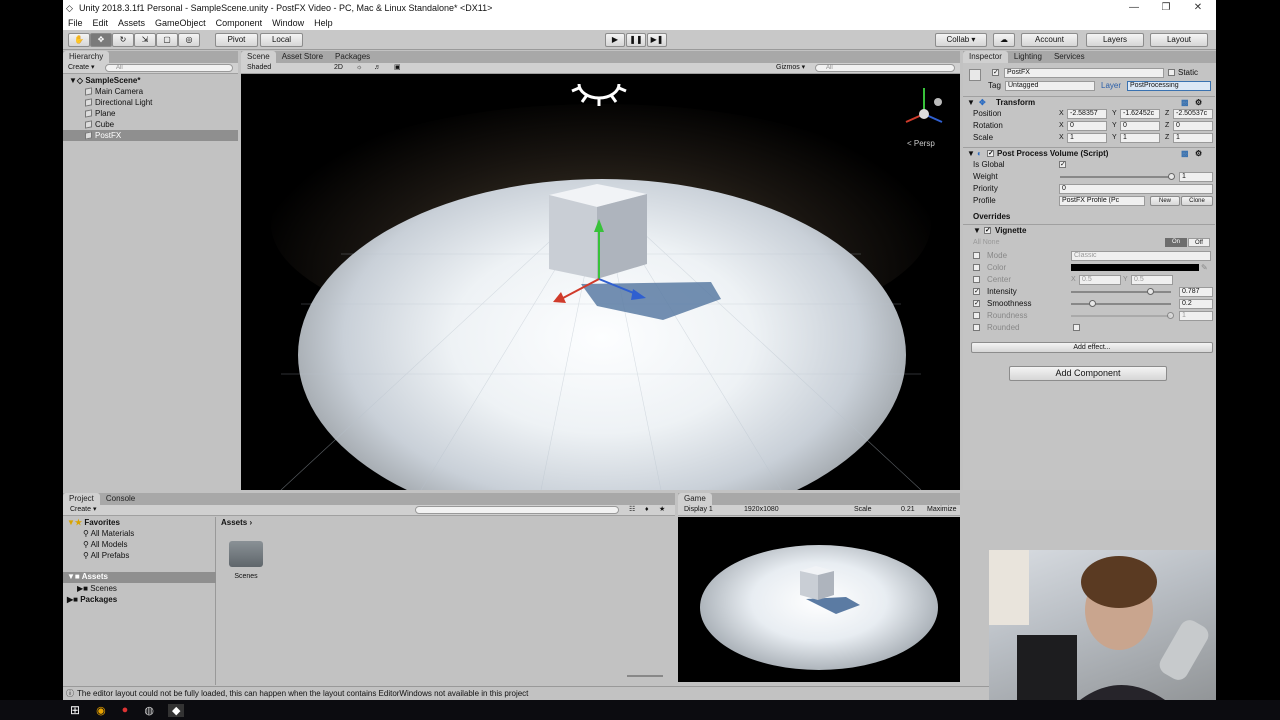 The image size is (1280, 720). I want to click on chrome-icon: ◉, so click(101, 710).